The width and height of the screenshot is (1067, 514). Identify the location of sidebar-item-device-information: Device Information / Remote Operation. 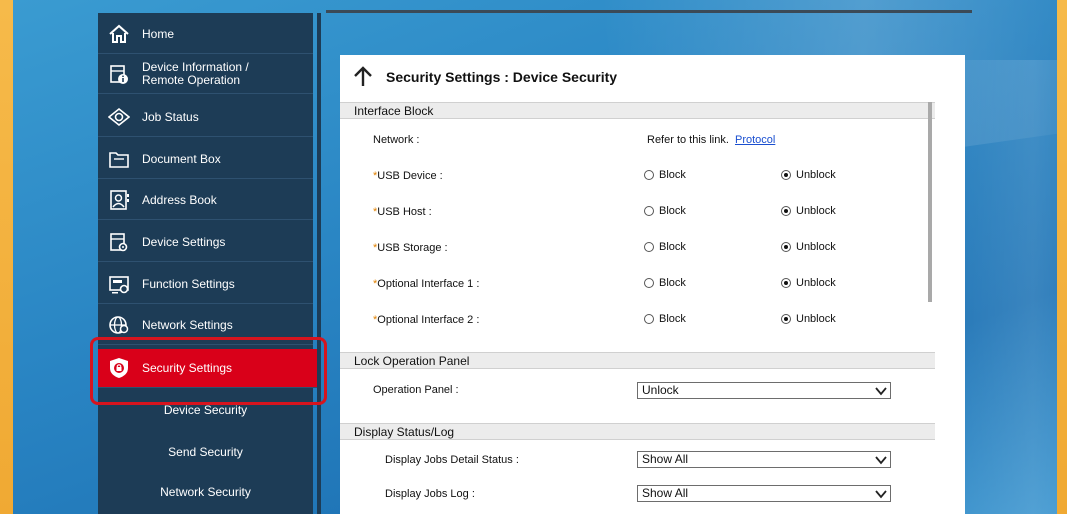
(205, 74).